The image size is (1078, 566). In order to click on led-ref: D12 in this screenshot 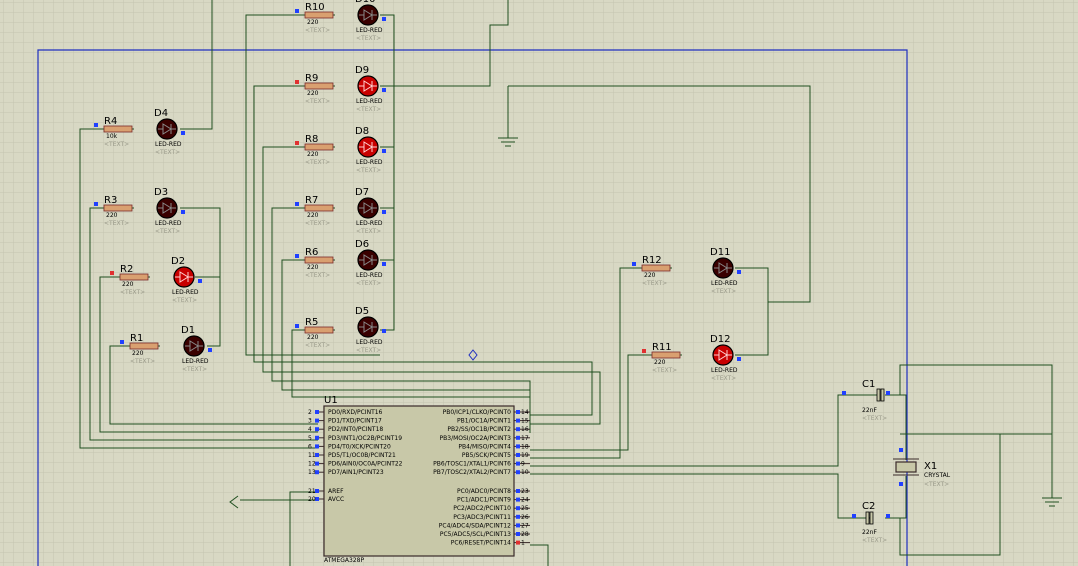, I will do `click(720, 339)`.